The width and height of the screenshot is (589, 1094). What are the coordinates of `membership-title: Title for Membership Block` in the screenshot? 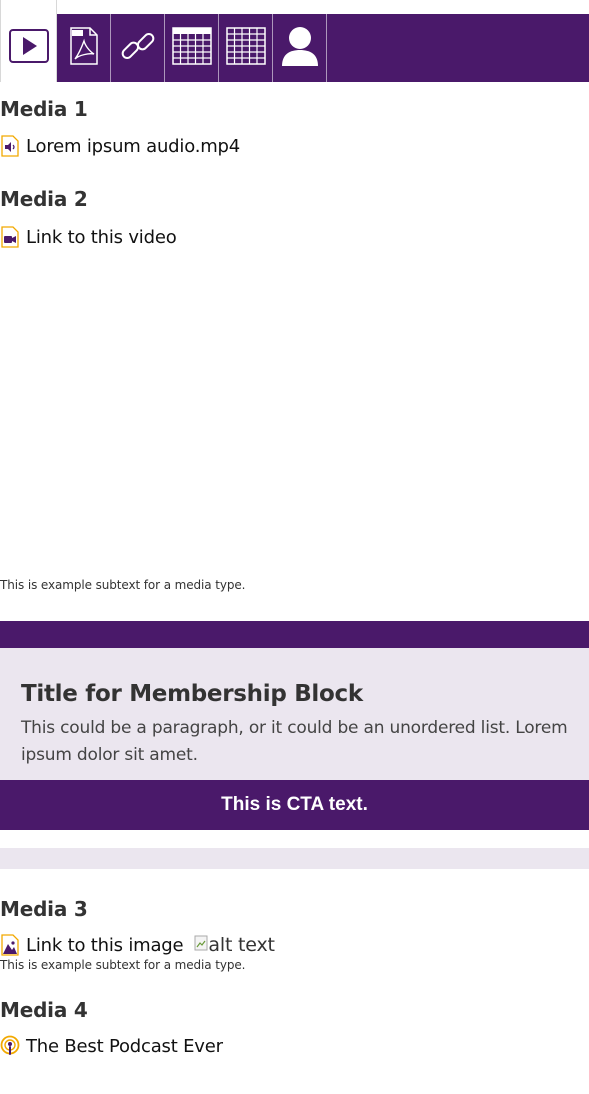 It's located at (192, 694).